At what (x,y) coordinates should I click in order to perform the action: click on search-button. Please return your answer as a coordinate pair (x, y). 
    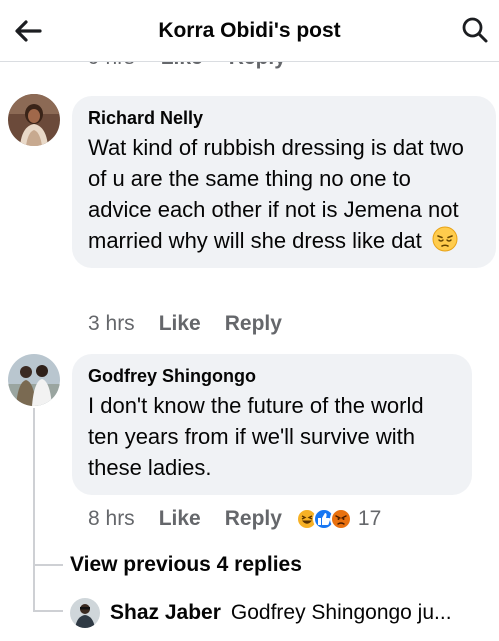
    Looking at the image, I should click on (475, 30).